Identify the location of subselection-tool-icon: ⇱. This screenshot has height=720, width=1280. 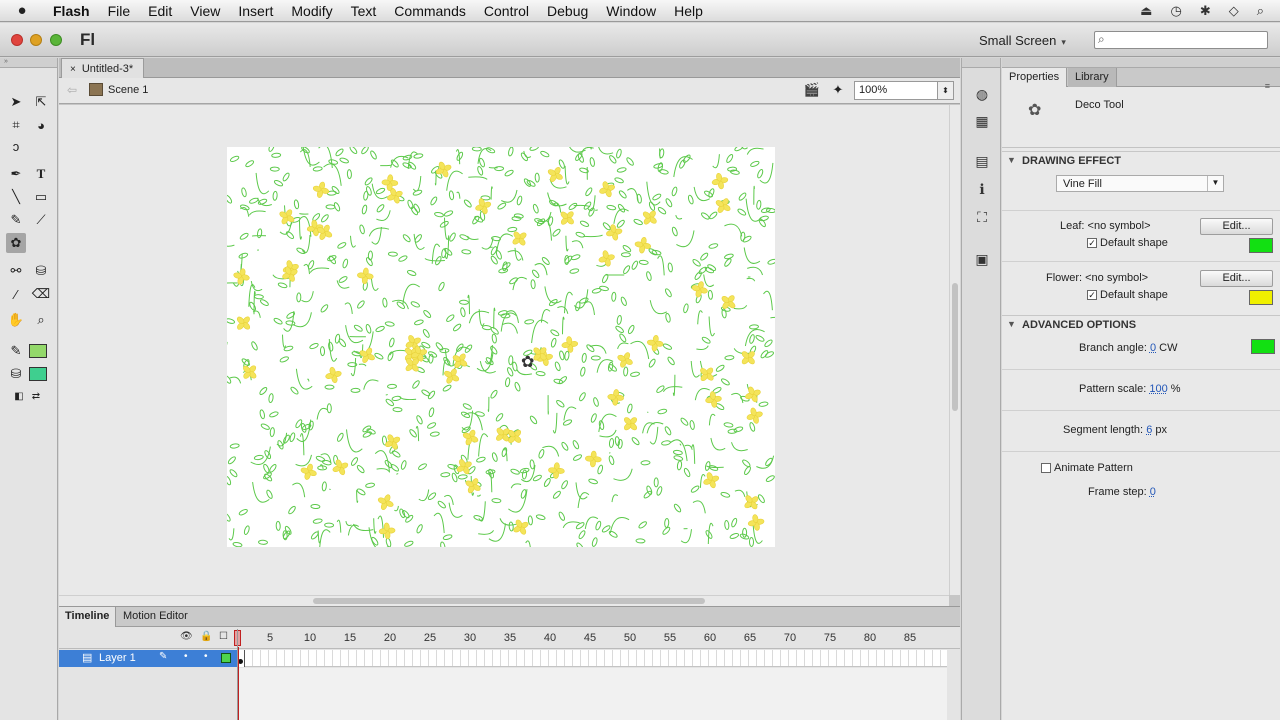
(41, 102).